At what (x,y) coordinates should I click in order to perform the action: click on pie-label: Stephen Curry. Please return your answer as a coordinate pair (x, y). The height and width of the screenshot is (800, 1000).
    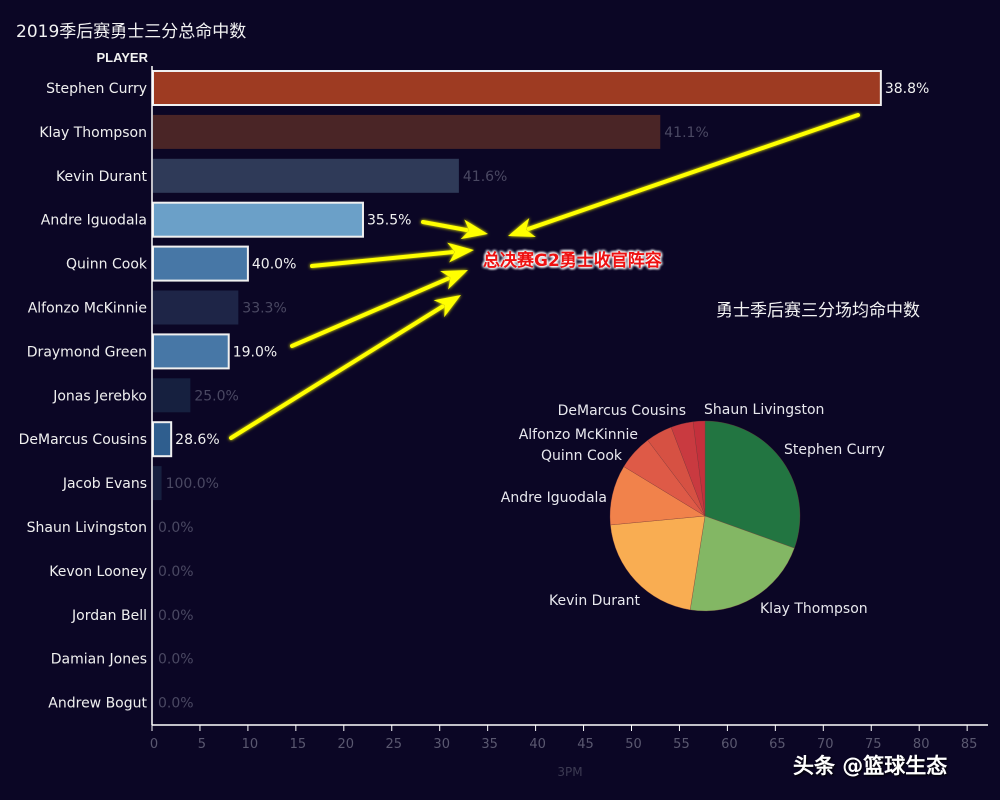
    Looking at the image, I should click on (834, 450).